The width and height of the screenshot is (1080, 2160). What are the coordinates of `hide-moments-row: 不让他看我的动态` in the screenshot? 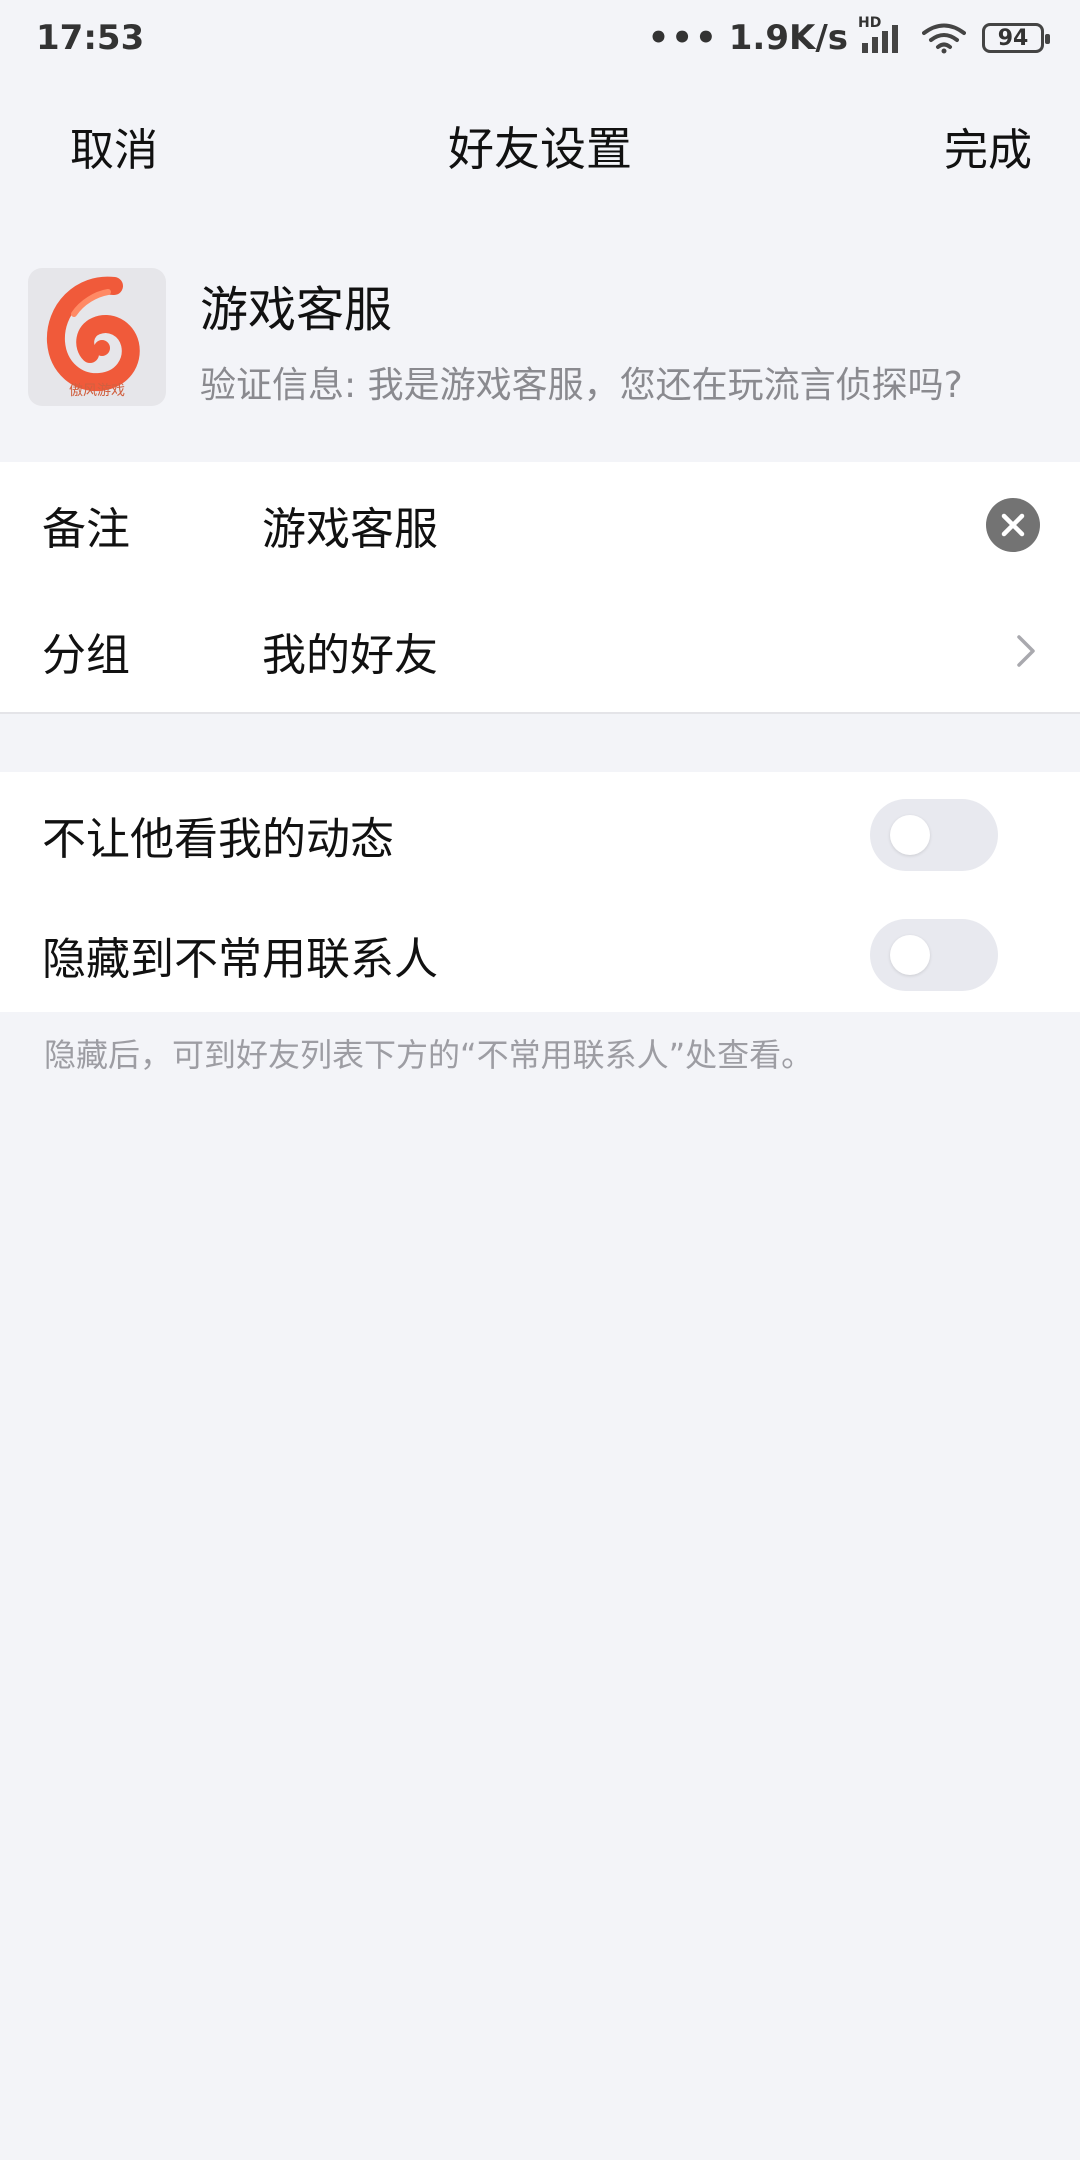 It's located at (540, 835).